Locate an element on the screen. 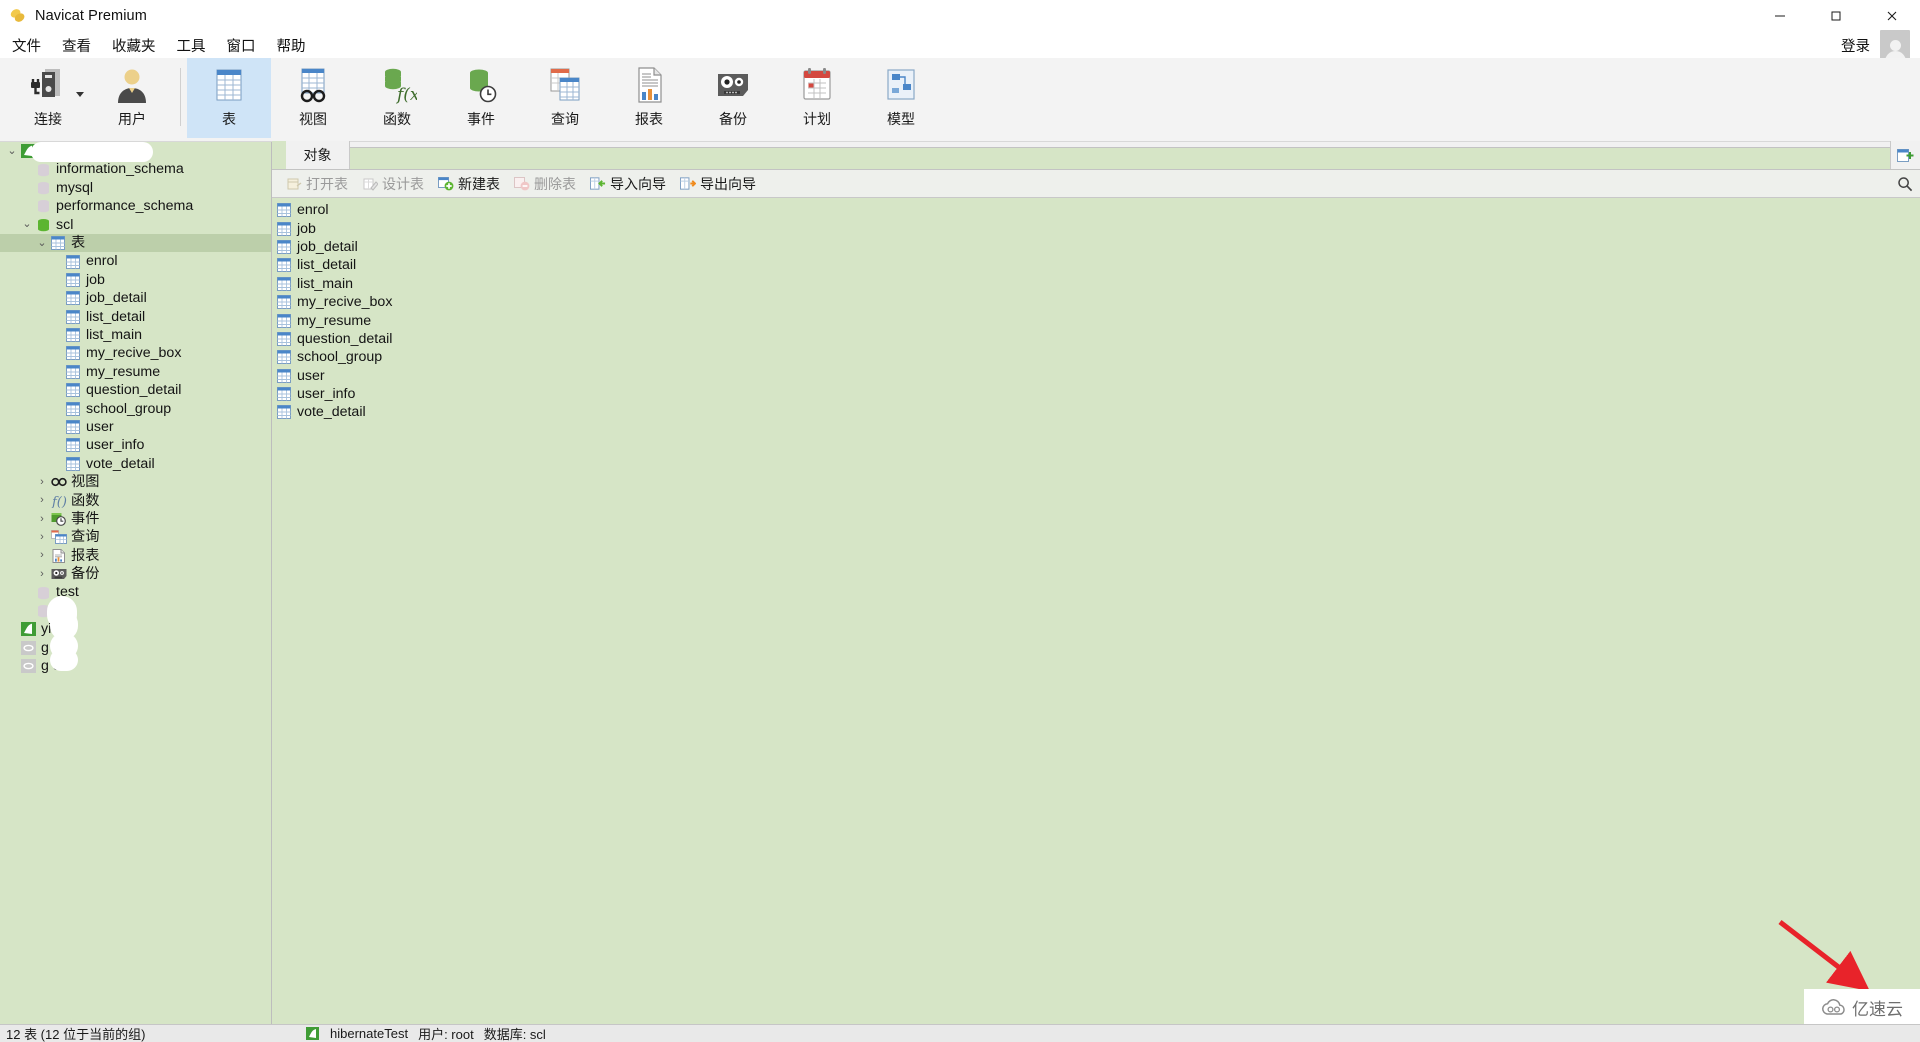  toolbar-event: 事件 is located at coordinates (481, 98).